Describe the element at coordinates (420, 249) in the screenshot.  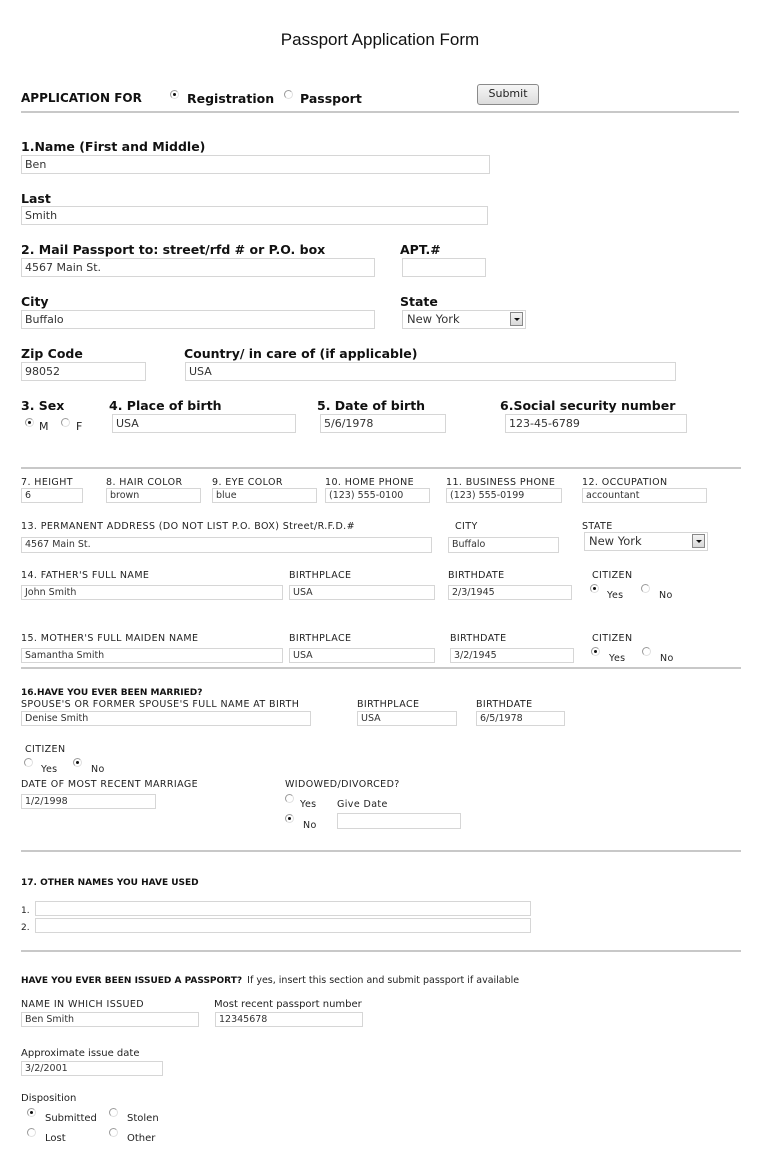
I see `apt-label: APT.#` at that location.